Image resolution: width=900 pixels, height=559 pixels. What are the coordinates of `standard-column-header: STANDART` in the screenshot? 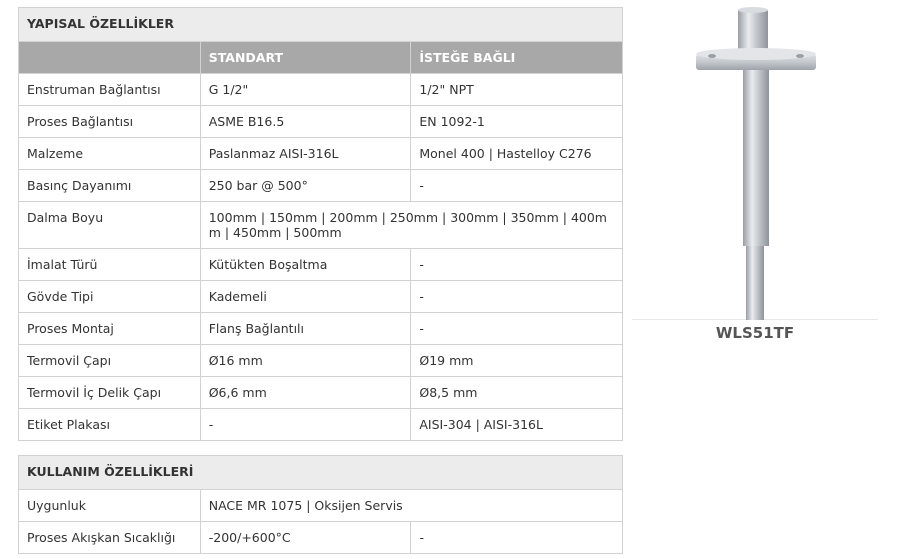 It's located at (305, 57).